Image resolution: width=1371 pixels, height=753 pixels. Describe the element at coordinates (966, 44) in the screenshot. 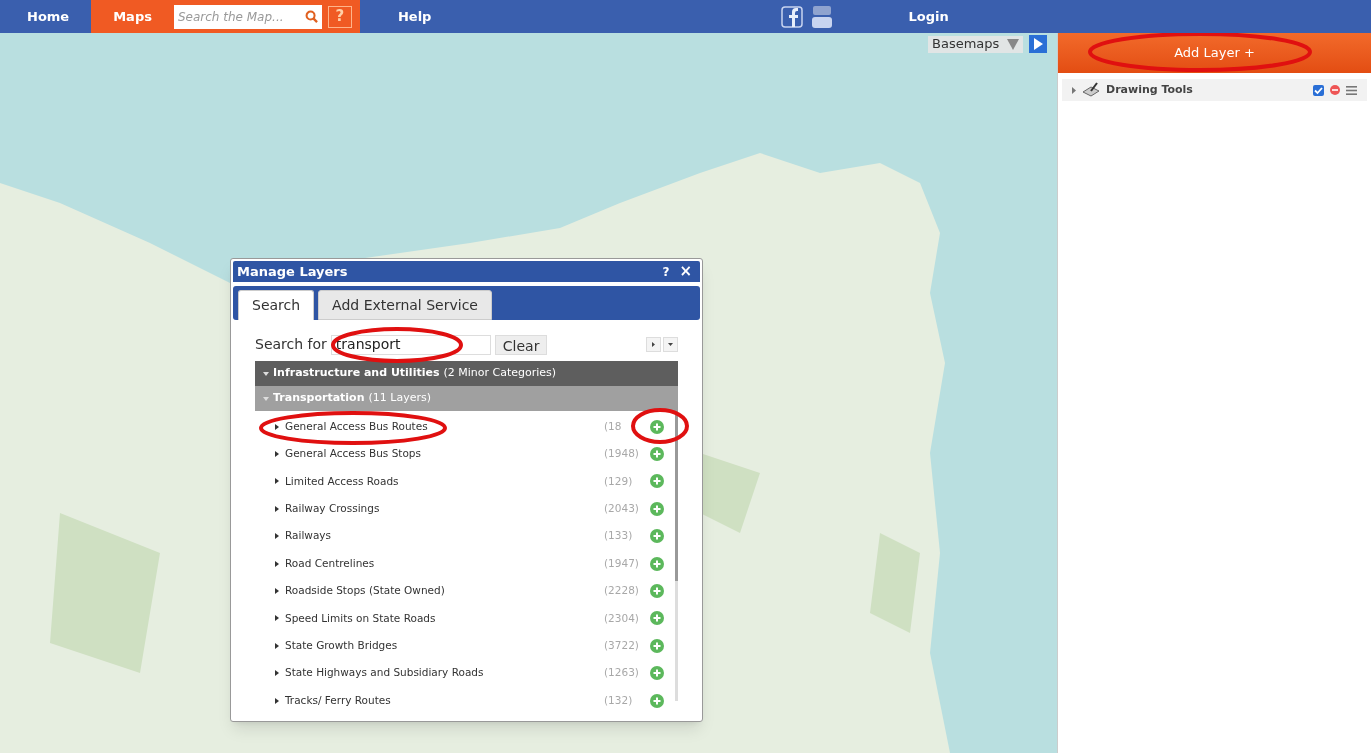

I see `basemaps-label: Basemaps` at that location.